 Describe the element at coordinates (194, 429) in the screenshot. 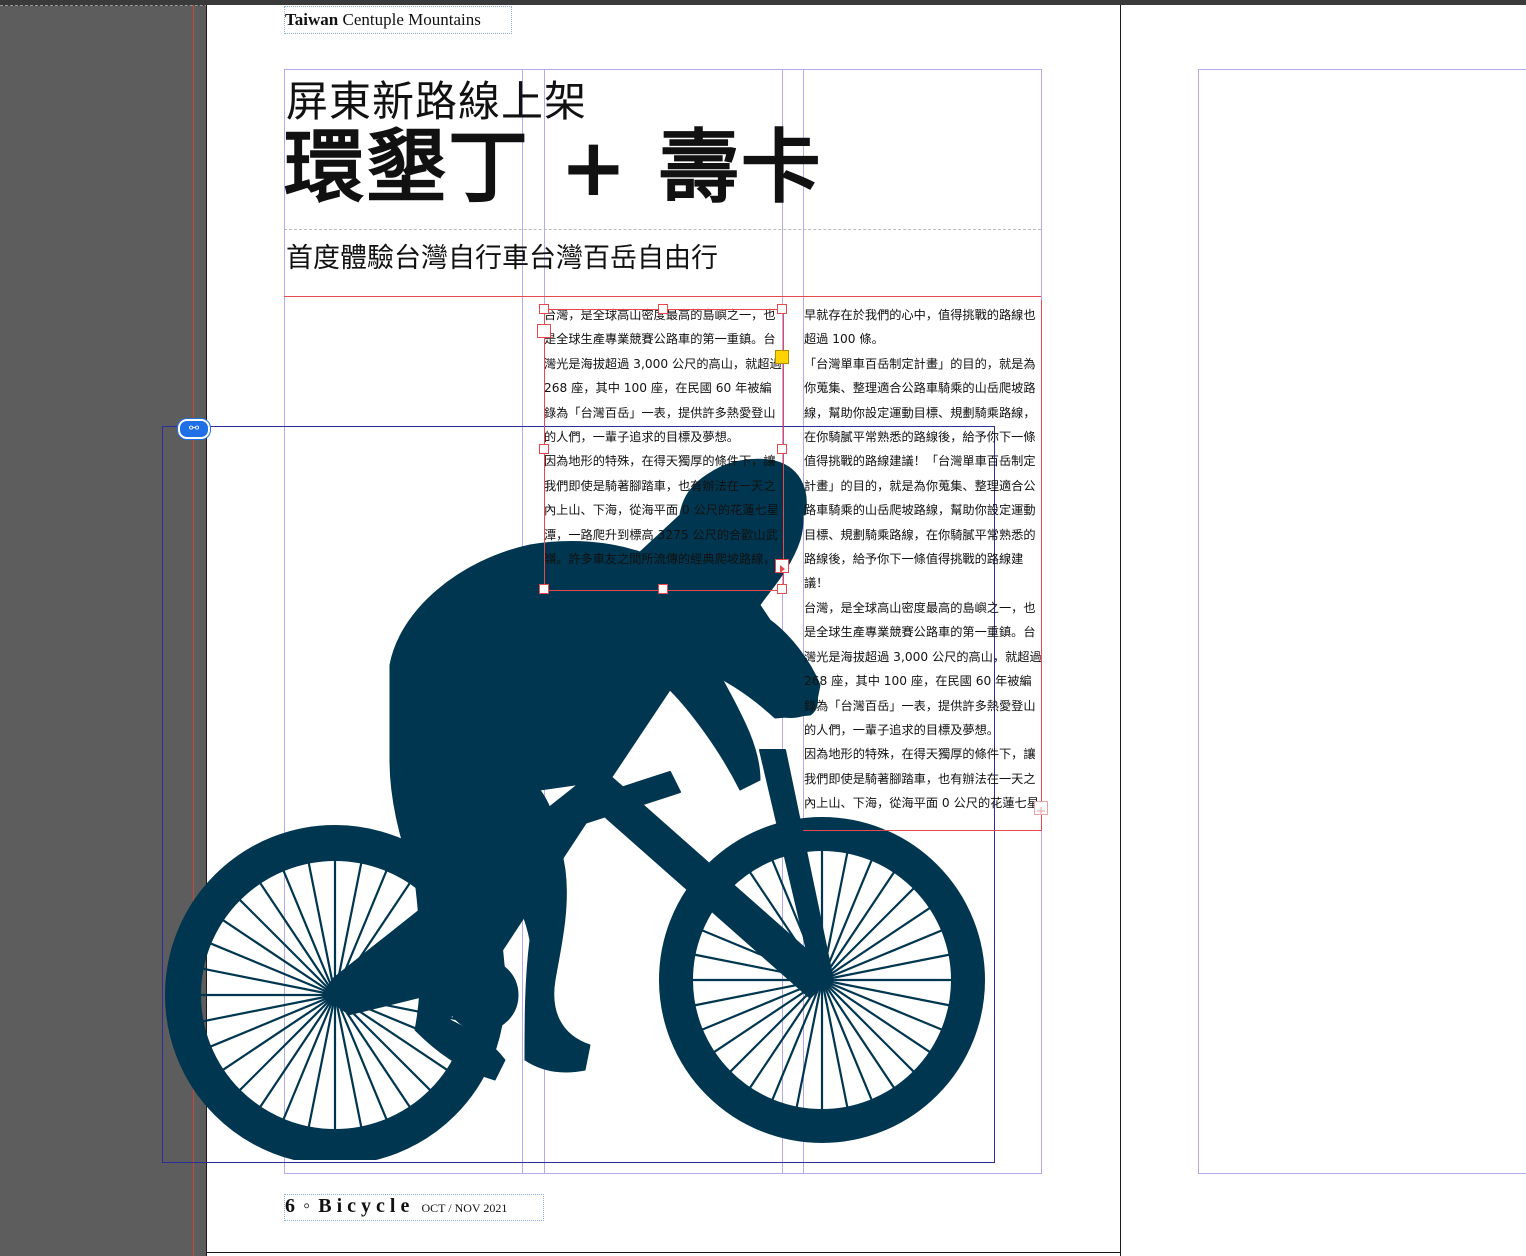

I see `link-icon: ⚯` at that location.